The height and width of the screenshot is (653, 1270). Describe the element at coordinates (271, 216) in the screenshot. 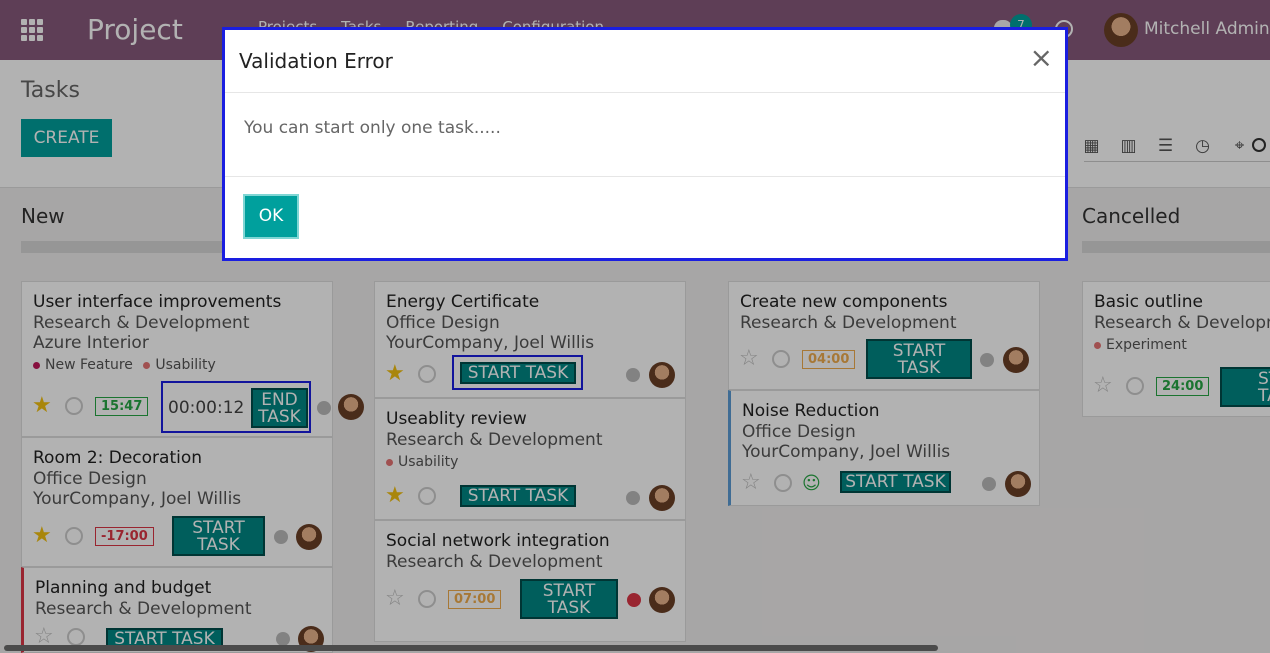

I see `ok-button: OK` at that location.